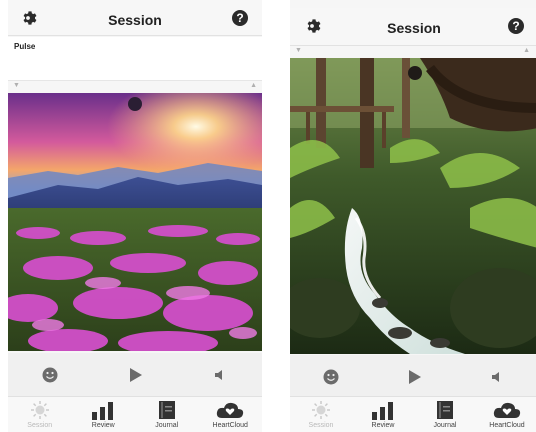 Image resolution: width=536 pixels, height=432 pixels. I want to click on pulse-label: Pulse, so click(25, 46).